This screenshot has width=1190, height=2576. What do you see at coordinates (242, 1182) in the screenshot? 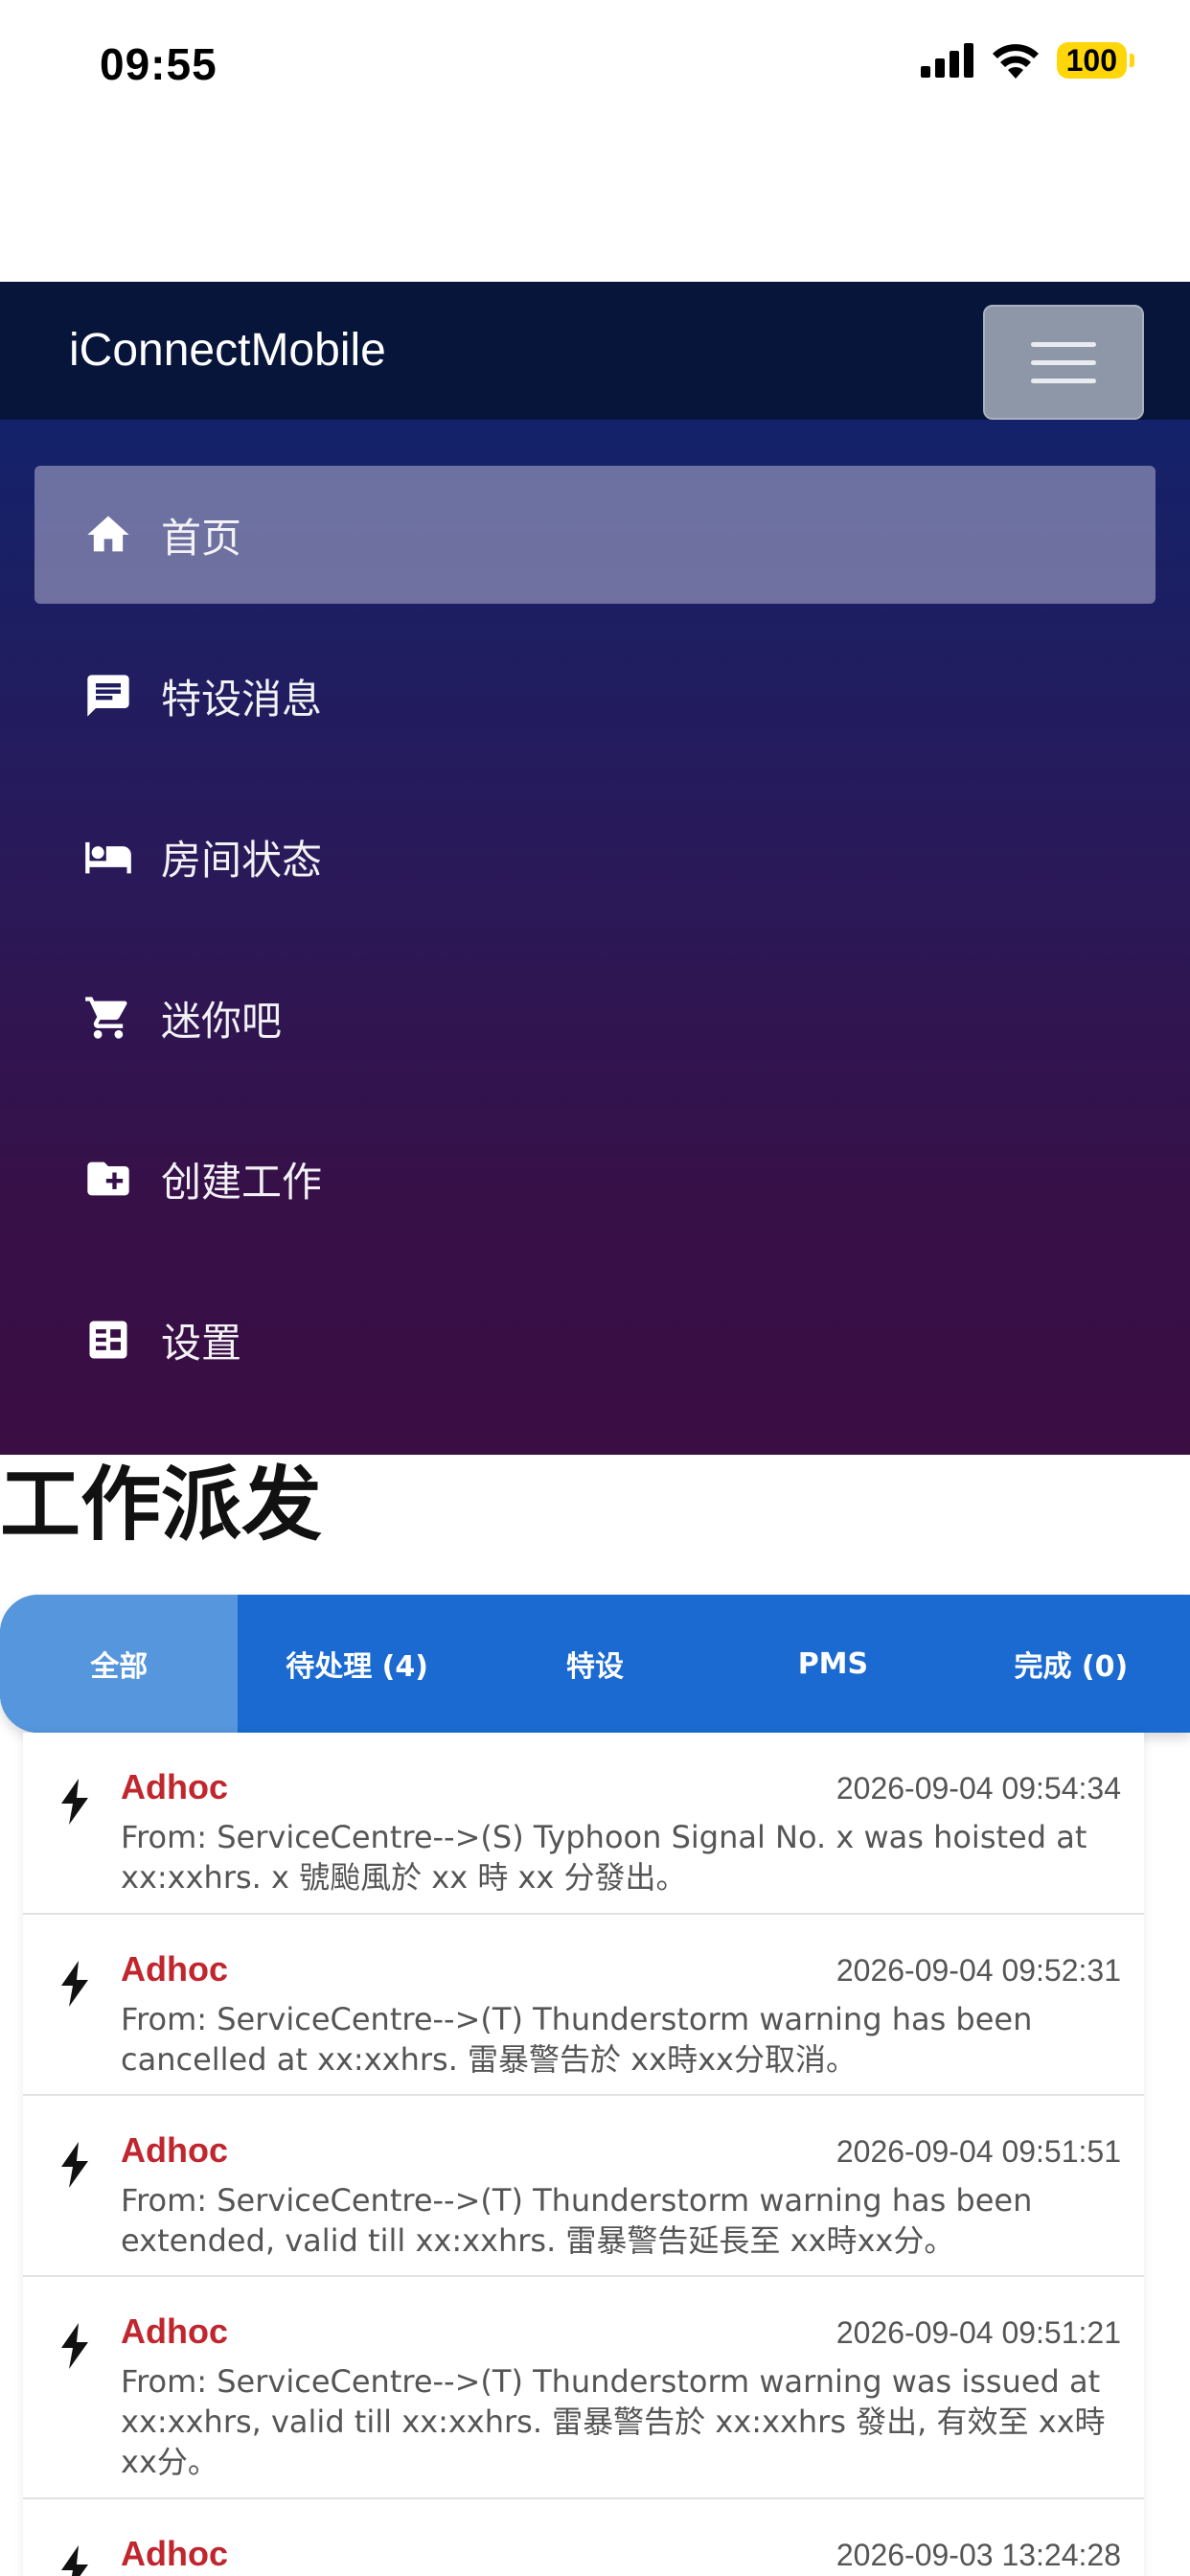
I see `menu-item-label: 创建工作` at bounding box center [242, 1182].